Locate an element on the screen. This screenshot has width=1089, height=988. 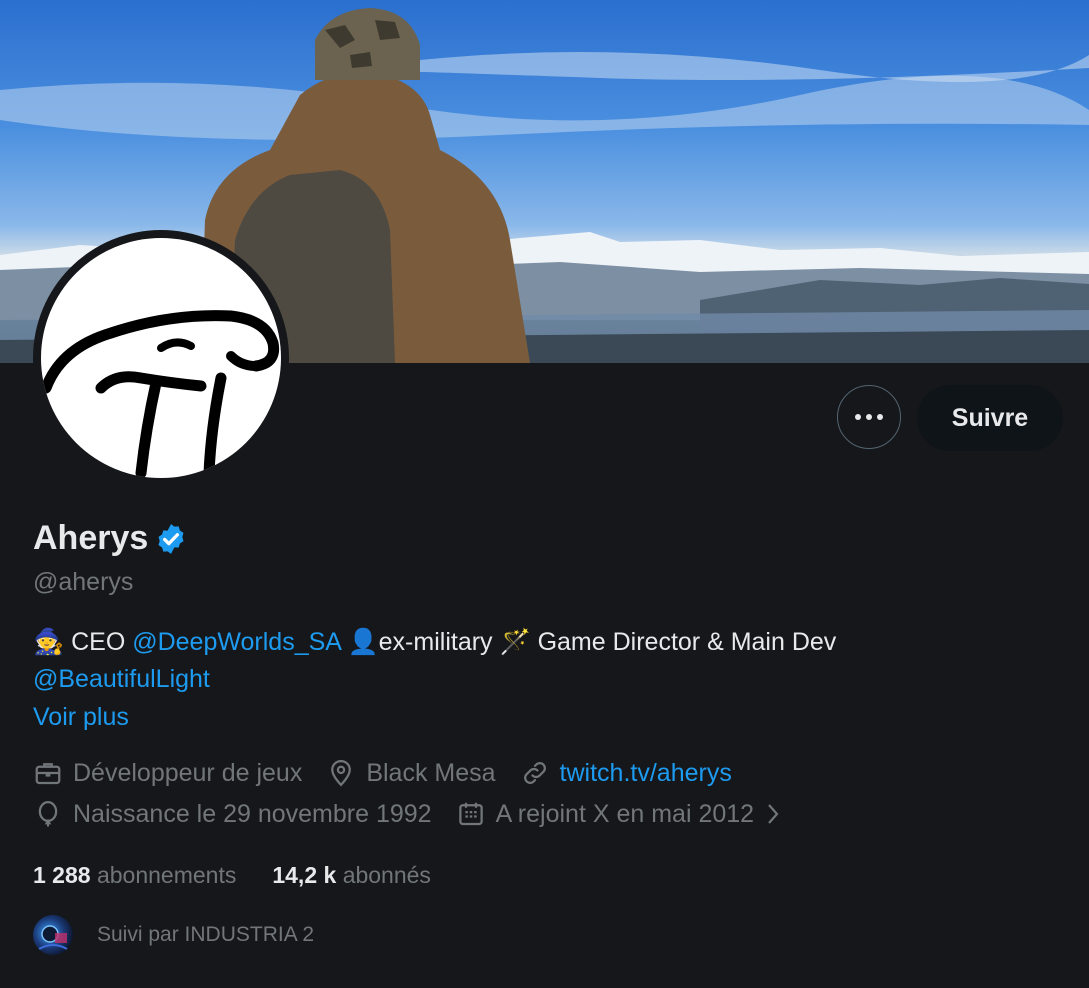
meta-website-link: twitch.tv/aherys is located at coordinates (646, 773).